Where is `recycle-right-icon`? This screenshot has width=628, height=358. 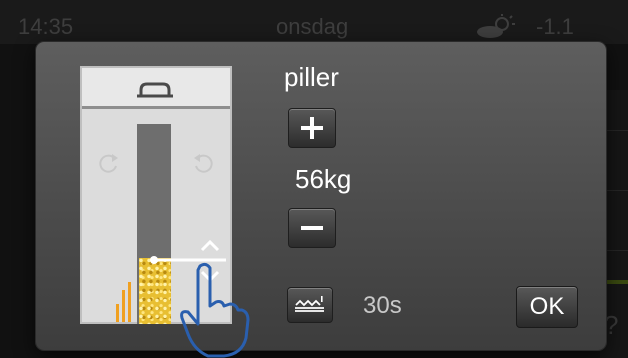
recycle-right-icon is located at coordinates (203, 163).